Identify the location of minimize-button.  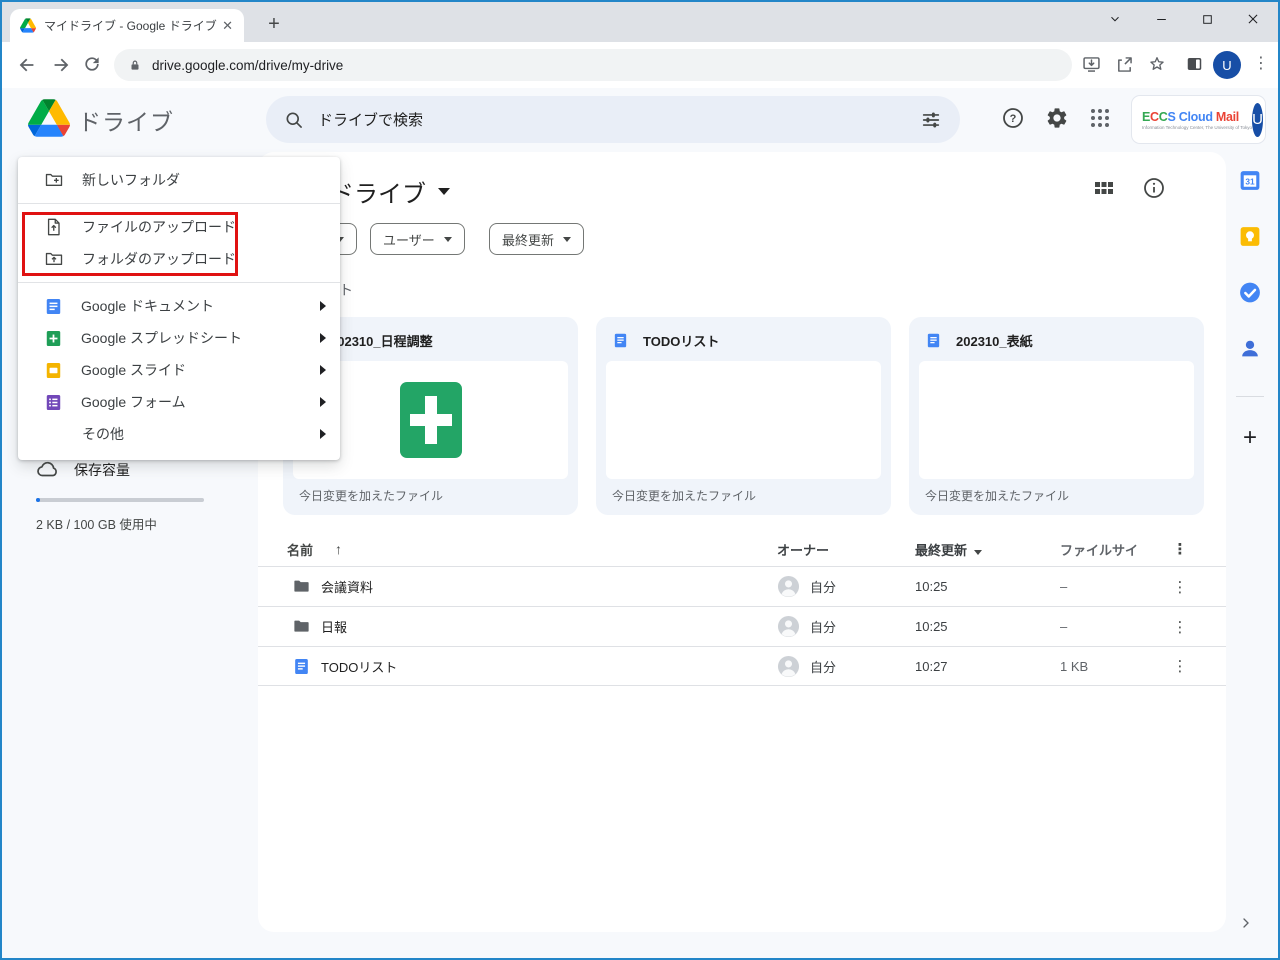
(1161, 19).